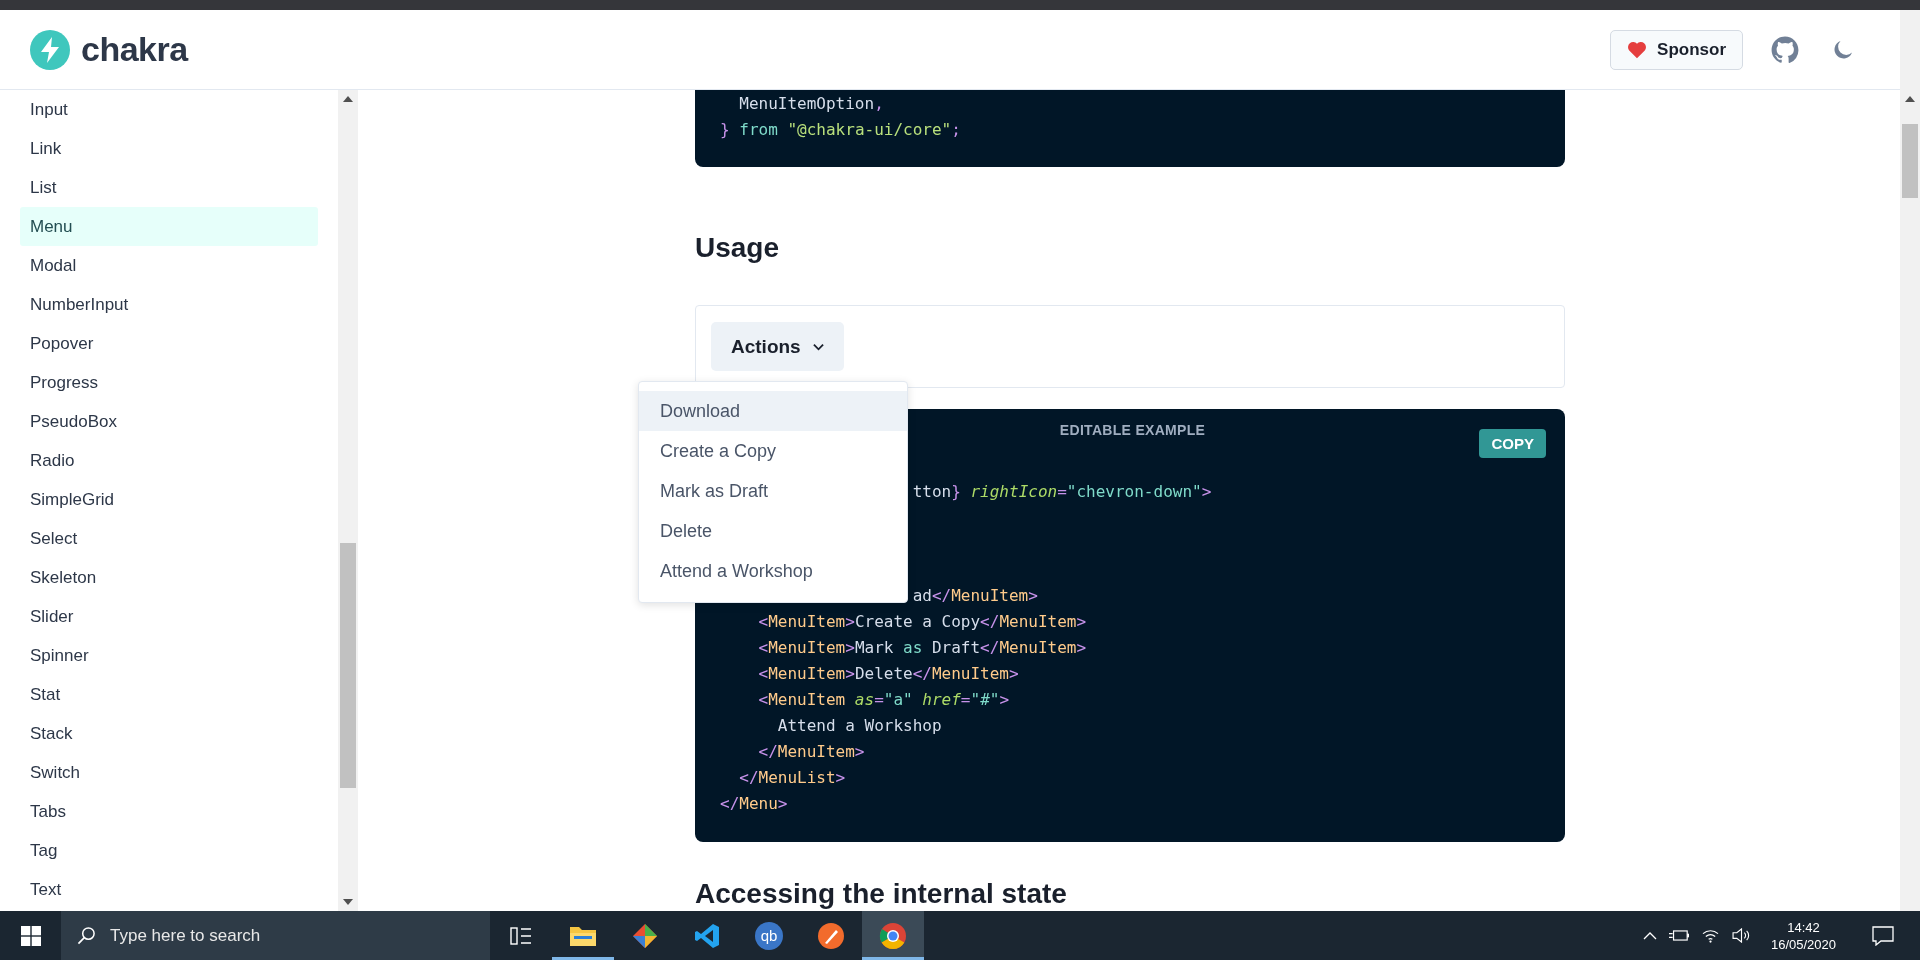  Describe the element at coordinates (773, 451) in the screenshot. I see `dropdown-option: Create a Copy` at that location.